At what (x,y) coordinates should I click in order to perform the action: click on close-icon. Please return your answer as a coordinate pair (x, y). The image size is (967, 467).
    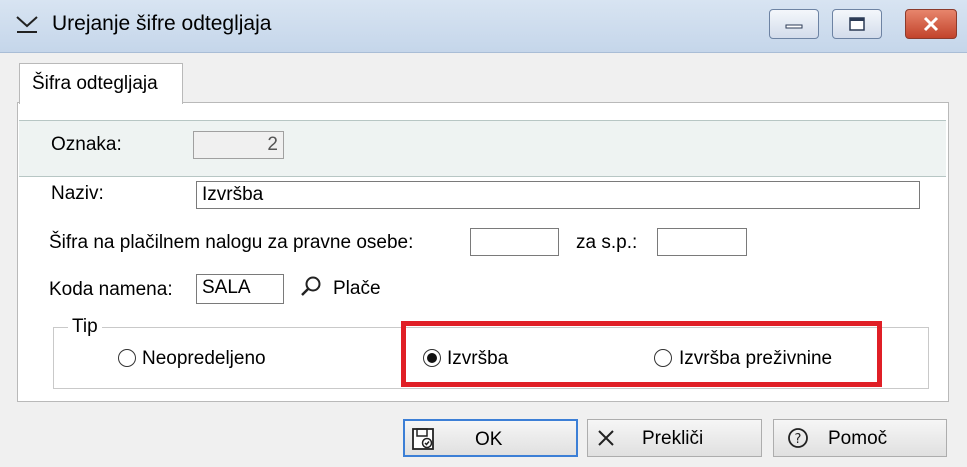
    Looking at the image, I should click on (931, 24).